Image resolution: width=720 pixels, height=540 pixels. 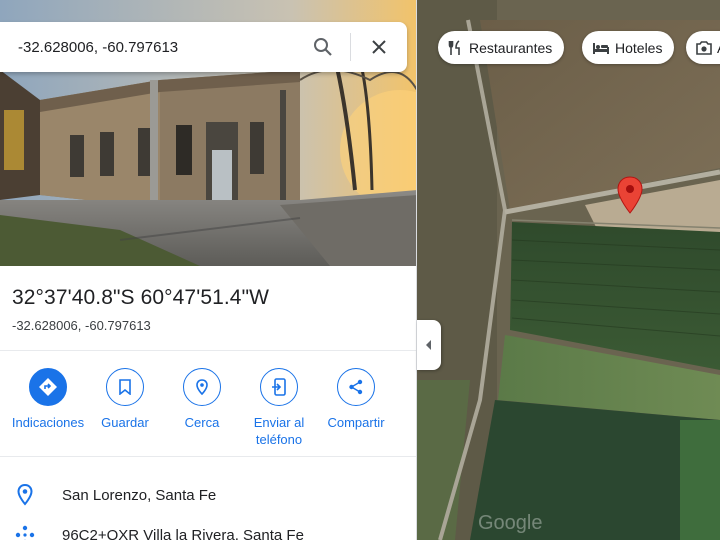 I want to click on share-label: Compartir, so click(x=356, y=422).